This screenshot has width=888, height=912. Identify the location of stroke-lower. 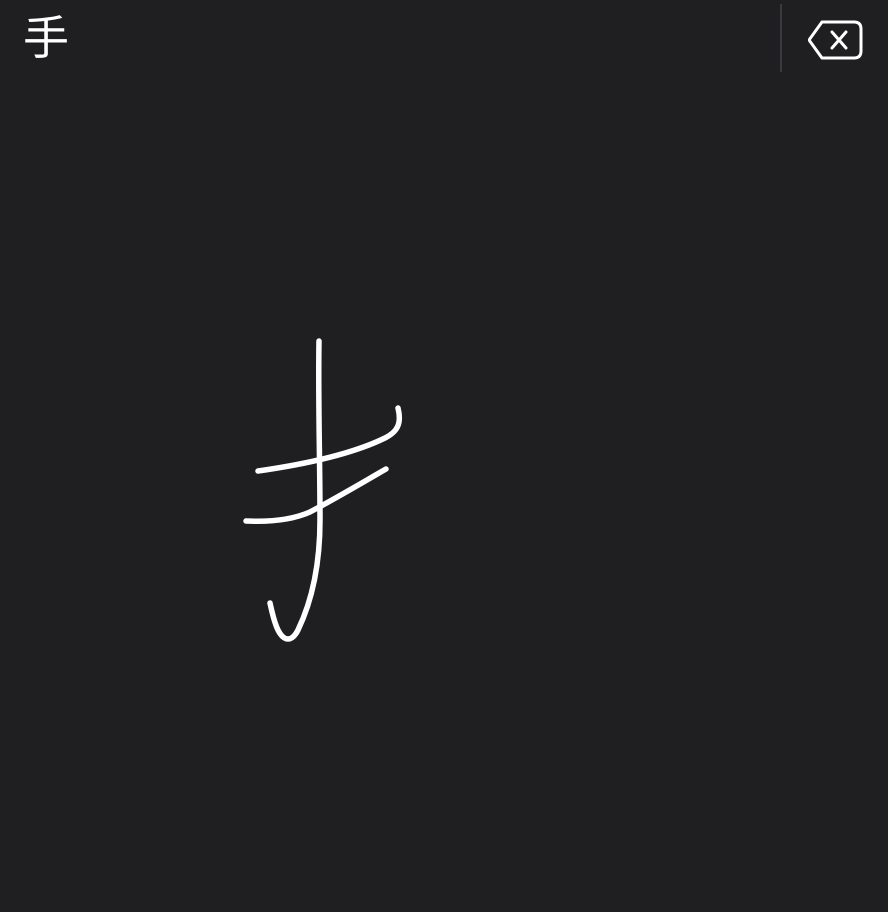
(316, 495).